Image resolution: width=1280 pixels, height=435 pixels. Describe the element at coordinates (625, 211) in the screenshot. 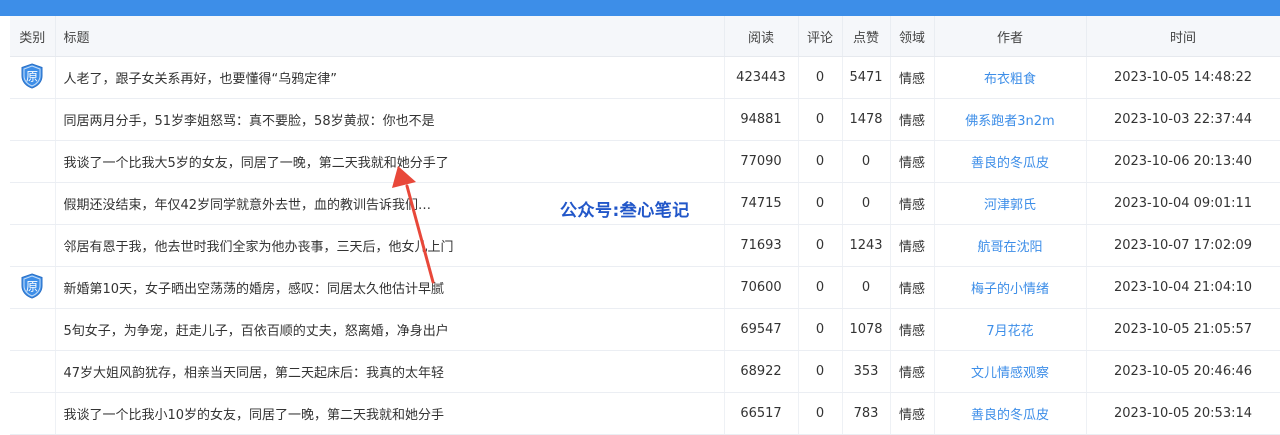

I see `watermark-text: 公众号:叁心笔记` at that location.